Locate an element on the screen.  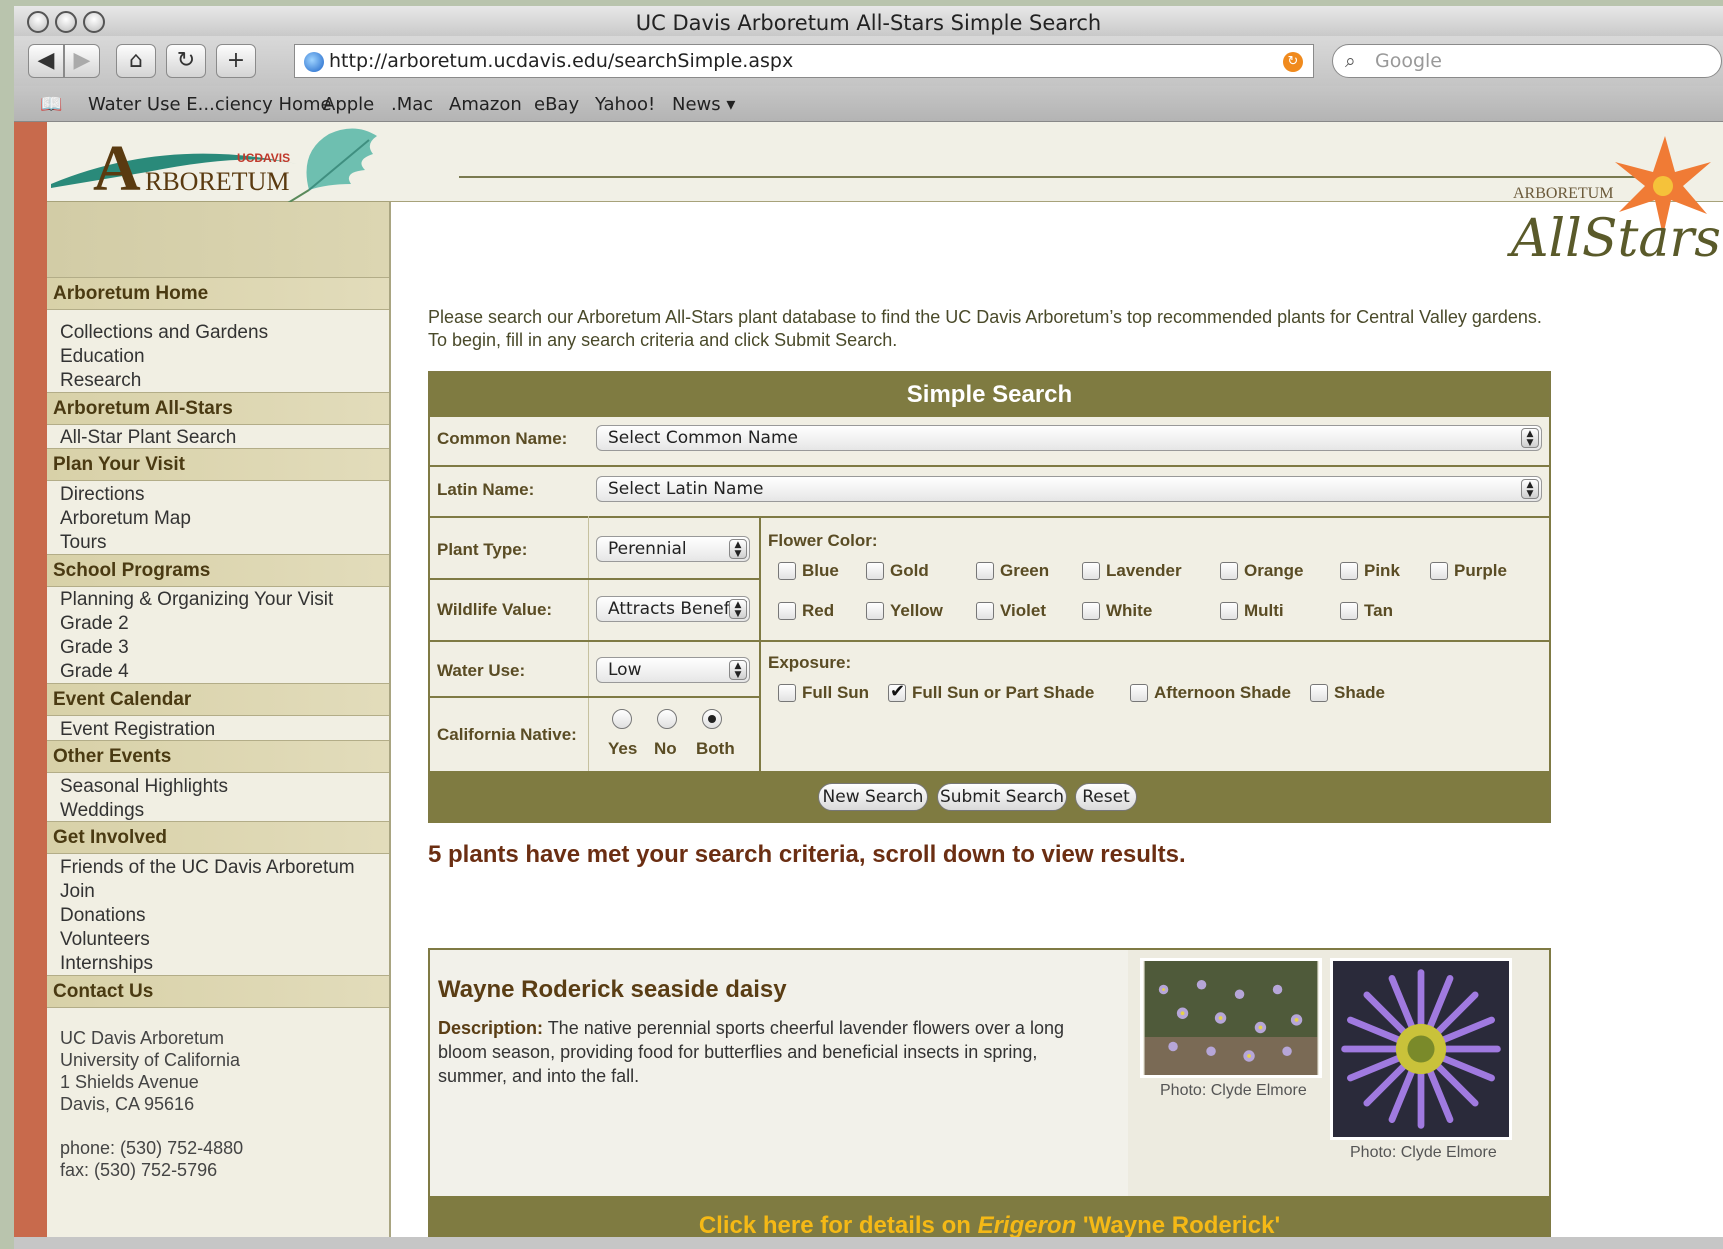
home-button: ⌂ is located at coordinates (136, 61).